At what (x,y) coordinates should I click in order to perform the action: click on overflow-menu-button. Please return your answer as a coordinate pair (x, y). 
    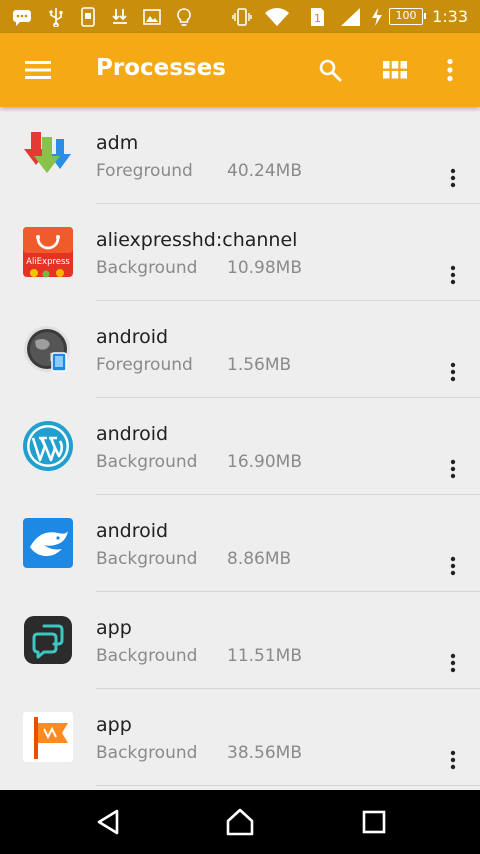
    Looking at the image, I should click on (450, 70).